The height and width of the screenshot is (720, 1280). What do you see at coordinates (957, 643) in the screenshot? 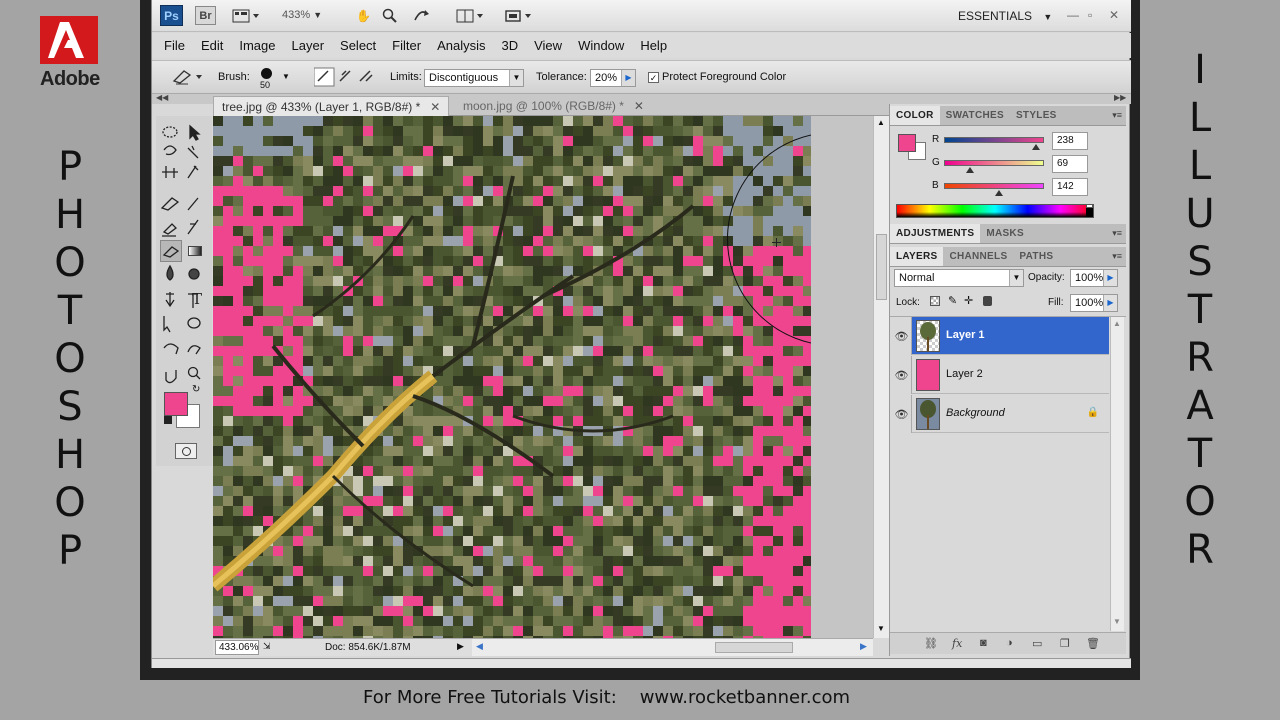
I see `layer-style-icon: fx` at bounding box center [957, 643].